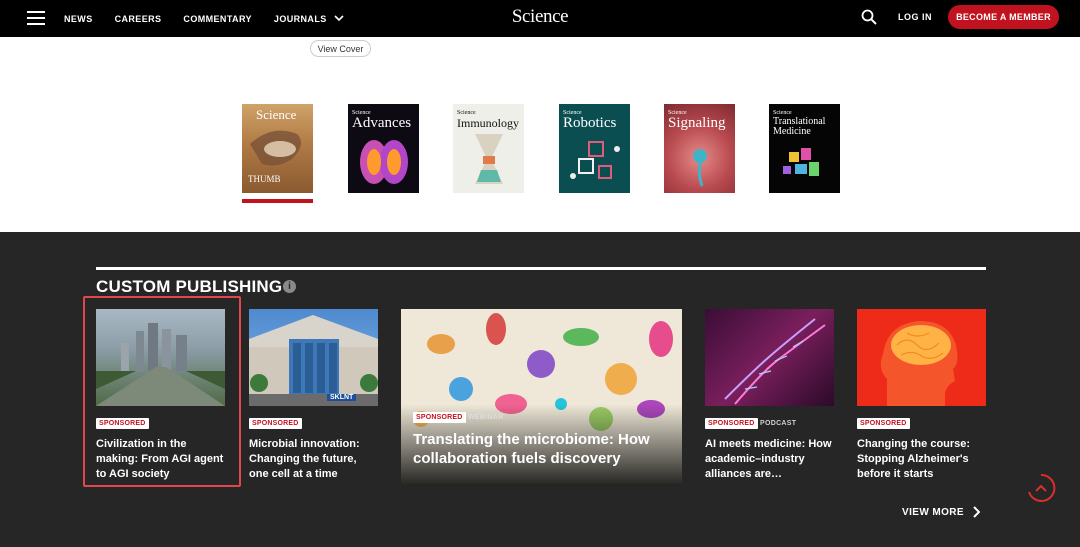 This screenshot has height=547, width=1080. Describe the element at coordinates (488, 123) in the screenshot. I see `cover-immunology-name: Immunology` at that location.